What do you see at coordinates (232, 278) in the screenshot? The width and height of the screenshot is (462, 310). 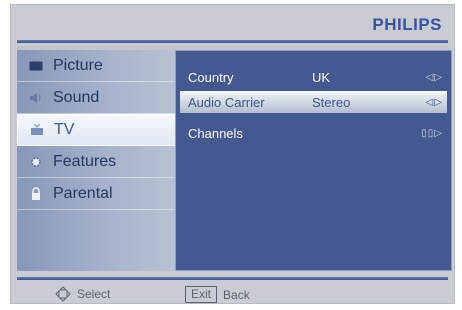 I see `bottom-divider` at bounding box center [232, 278].